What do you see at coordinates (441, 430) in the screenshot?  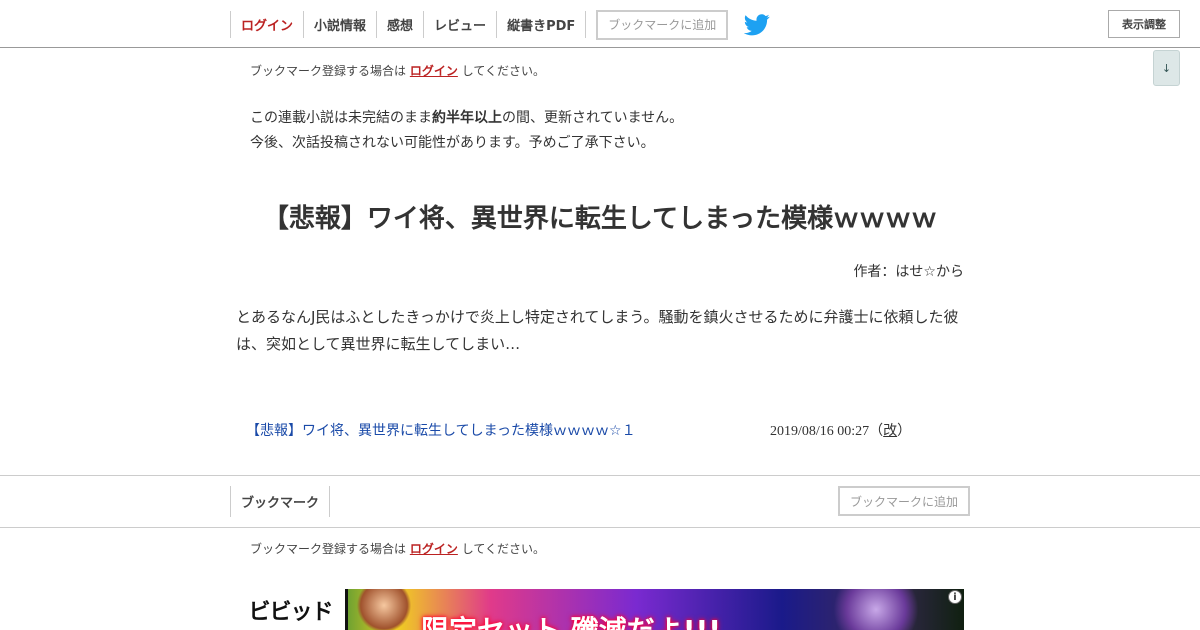 I see `chapter-link: 【悲報】ワイ将、異世界に転生してしまった模様ｗｗｗｗ☆１` at bounding box center [441, 430].